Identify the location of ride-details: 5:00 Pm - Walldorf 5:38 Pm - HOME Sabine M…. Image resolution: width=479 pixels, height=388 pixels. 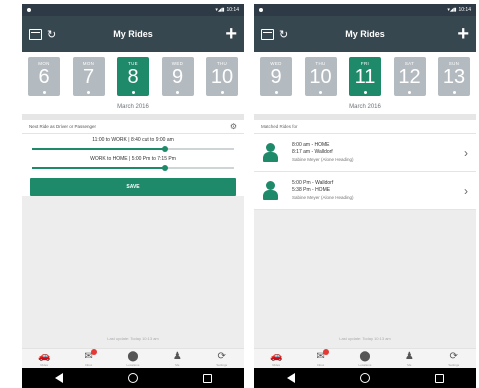
(378, 190).